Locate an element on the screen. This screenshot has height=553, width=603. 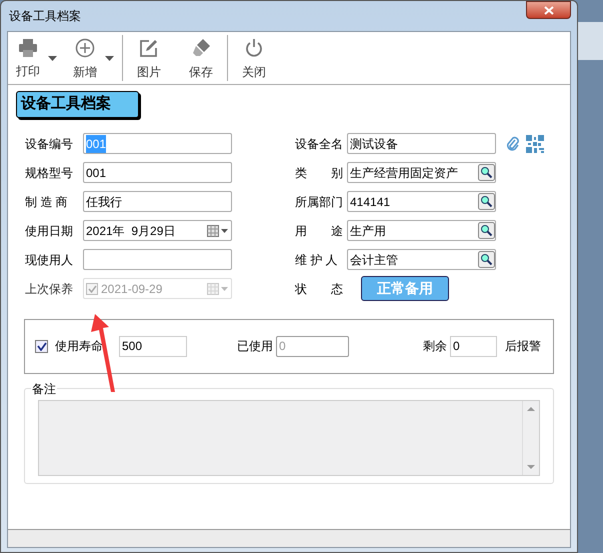
field-value: 414141 is located at coordinates (370, 202).